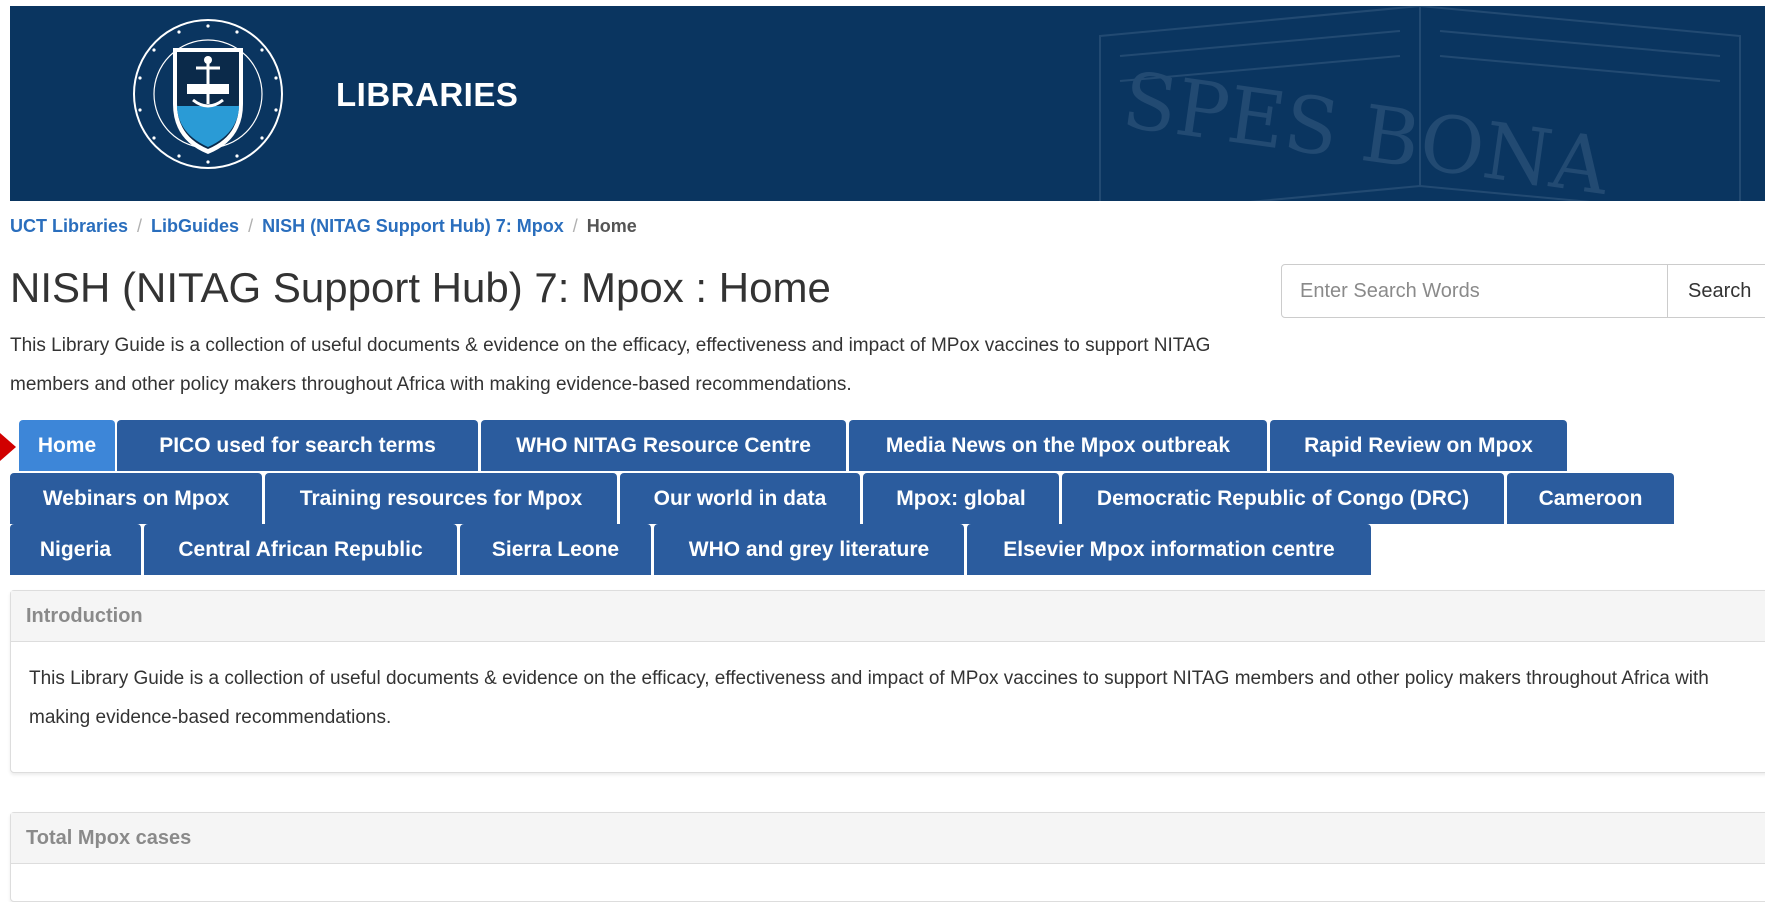  I want to click on uct-crest-logo, so click(208, 94).